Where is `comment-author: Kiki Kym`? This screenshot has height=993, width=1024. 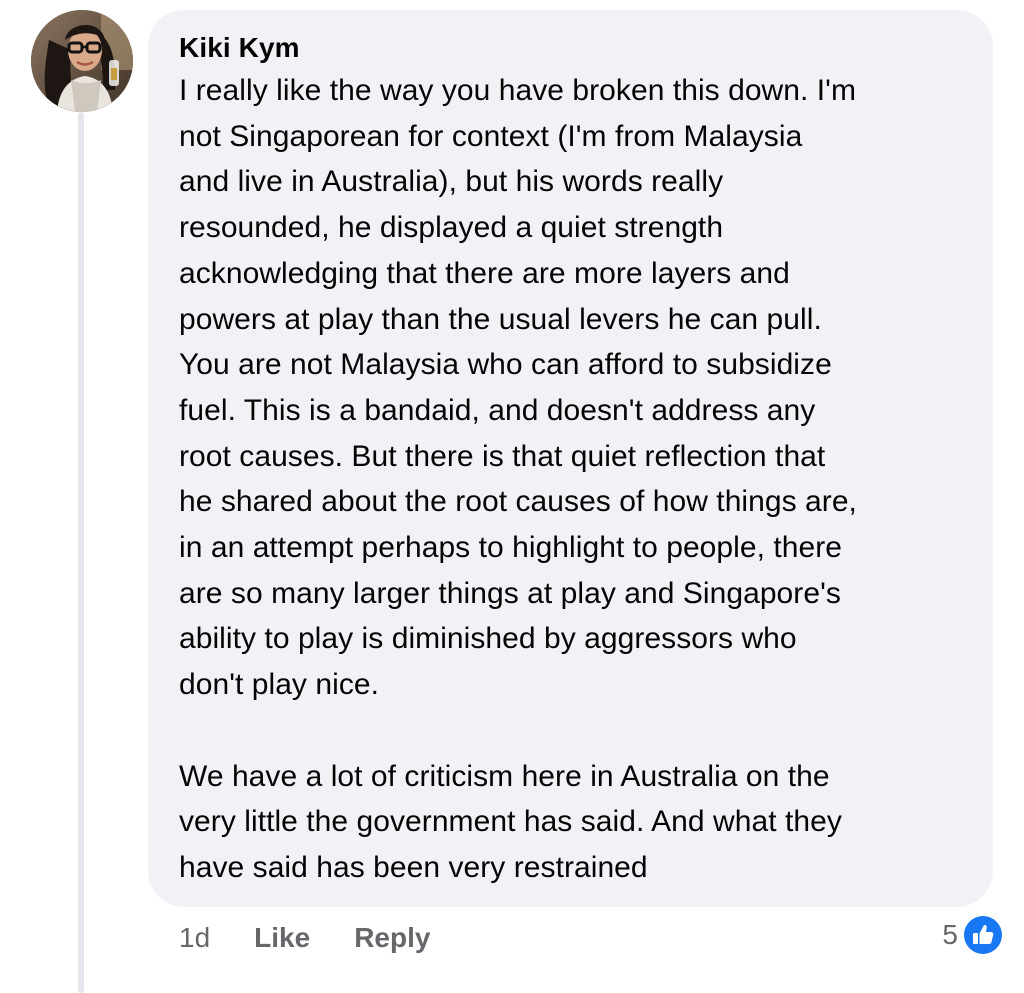
comment-author: Kiki Kym is located at coordinates (571, 48).